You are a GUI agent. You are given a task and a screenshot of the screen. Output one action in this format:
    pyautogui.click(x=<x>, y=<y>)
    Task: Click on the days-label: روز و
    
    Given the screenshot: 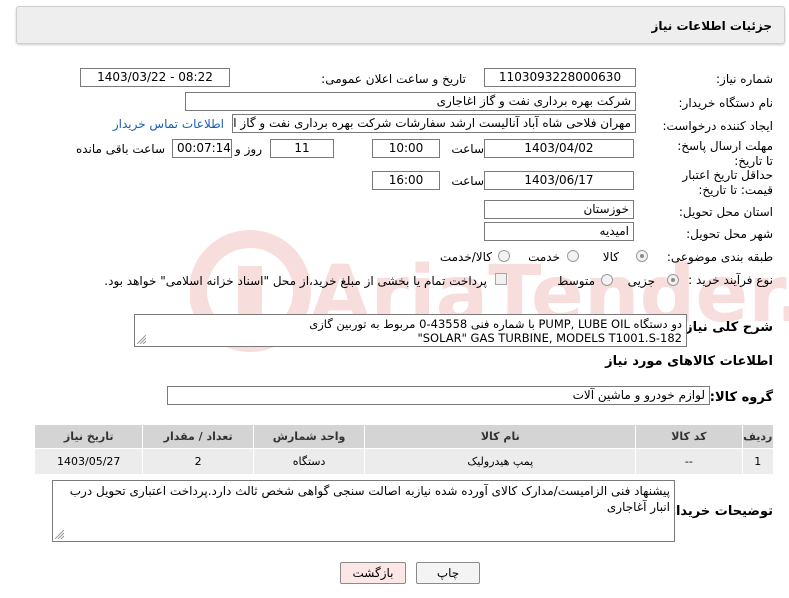 What is the action you would take?
    pyautogui.click(x=248, y=149)
    